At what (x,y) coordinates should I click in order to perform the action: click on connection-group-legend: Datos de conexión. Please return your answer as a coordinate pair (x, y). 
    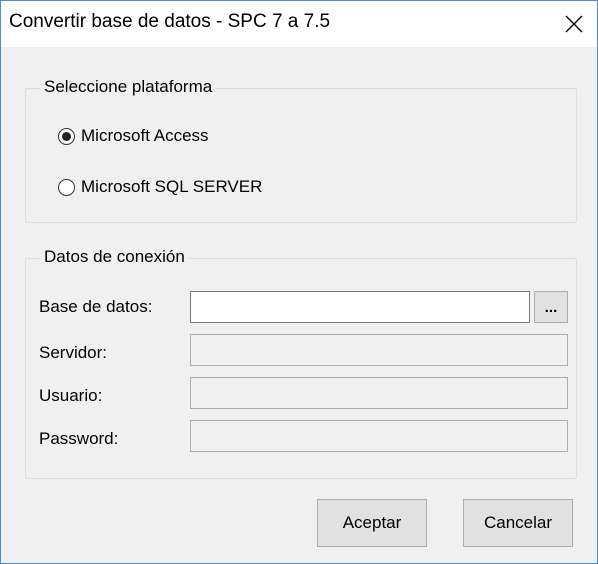
    Looking at the image, I should click on (114, 257).